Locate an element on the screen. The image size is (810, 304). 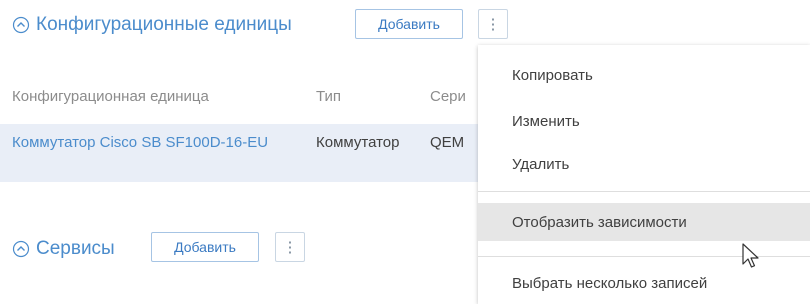
menu-item-copy: Копировать is located at coordinates (644, 75).